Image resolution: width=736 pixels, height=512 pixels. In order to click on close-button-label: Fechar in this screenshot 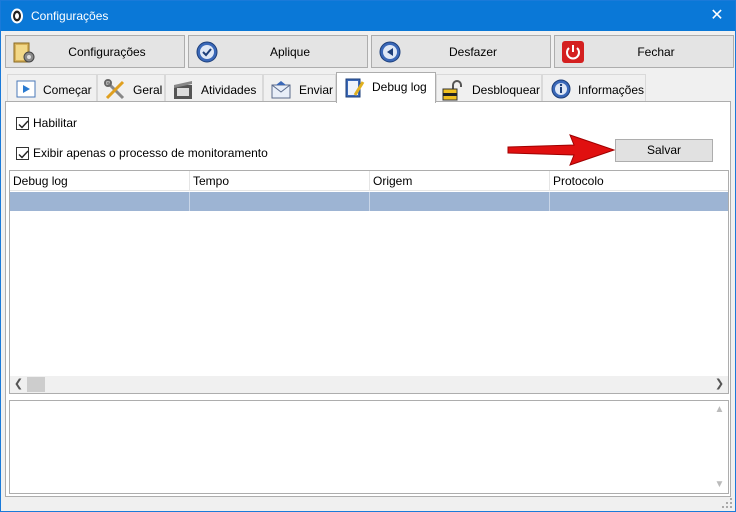, I will do `click(656, 52)`.